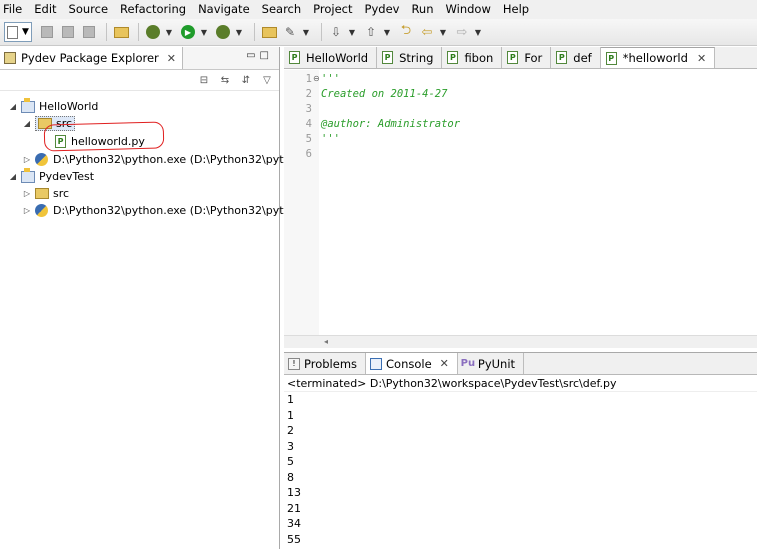 This screenshot has height=549, width=757. Describe the element at coordinates (352, 32) in the screenshot. I see `next-annotation-dropdown: ▼` at that location.